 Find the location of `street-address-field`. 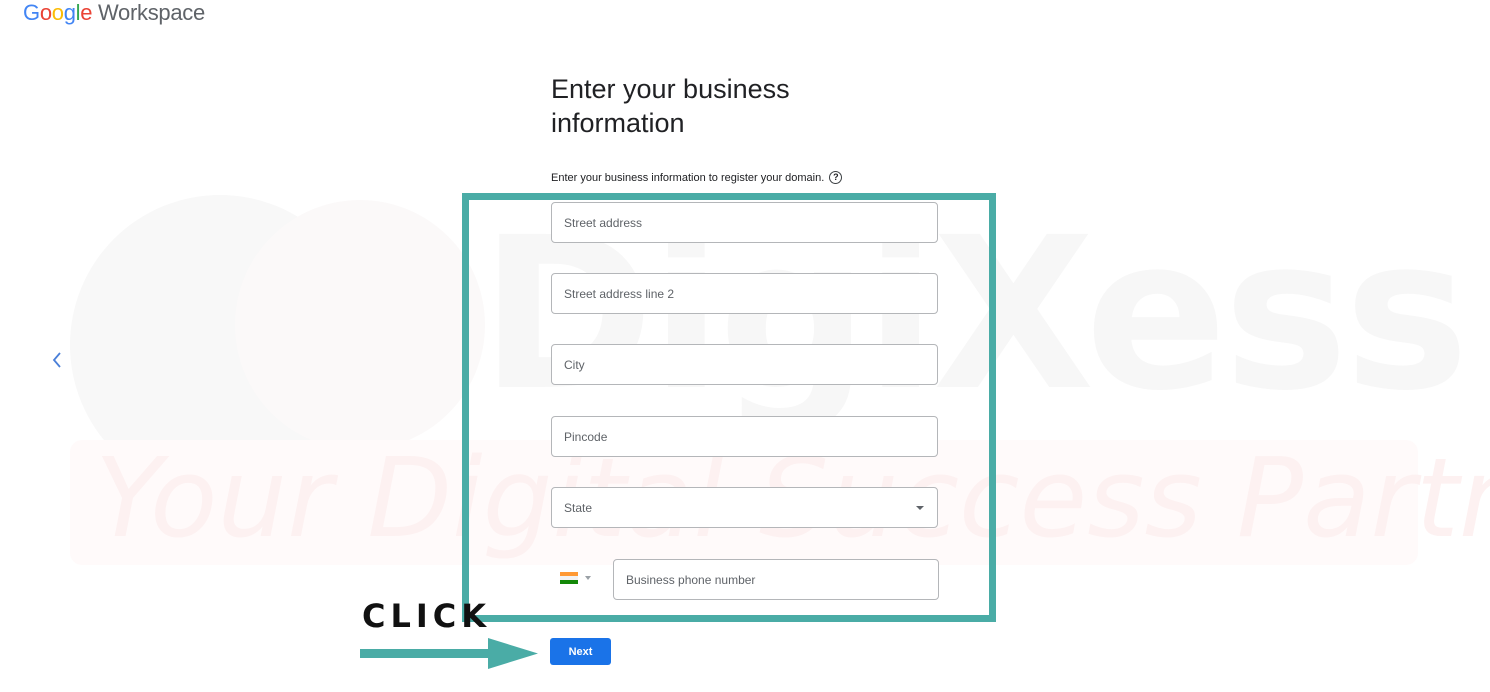

street-address-field is located at coordinates (744, 222).